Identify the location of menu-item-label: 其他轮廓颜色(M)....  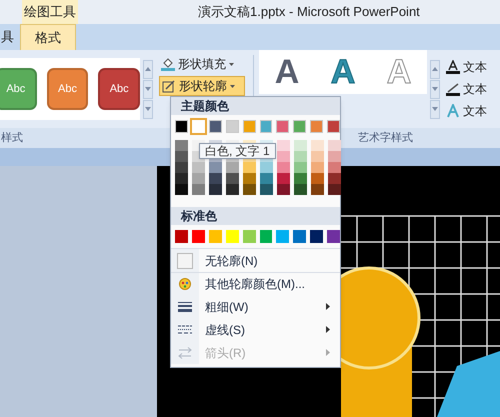
(255, 284).